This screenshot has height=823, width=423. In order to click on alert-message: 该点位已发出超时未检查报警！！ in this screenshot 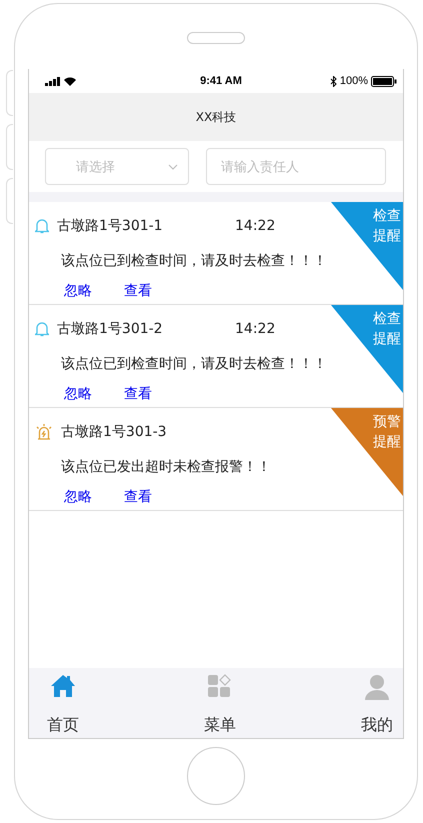, I will do `click(166, 467)`.